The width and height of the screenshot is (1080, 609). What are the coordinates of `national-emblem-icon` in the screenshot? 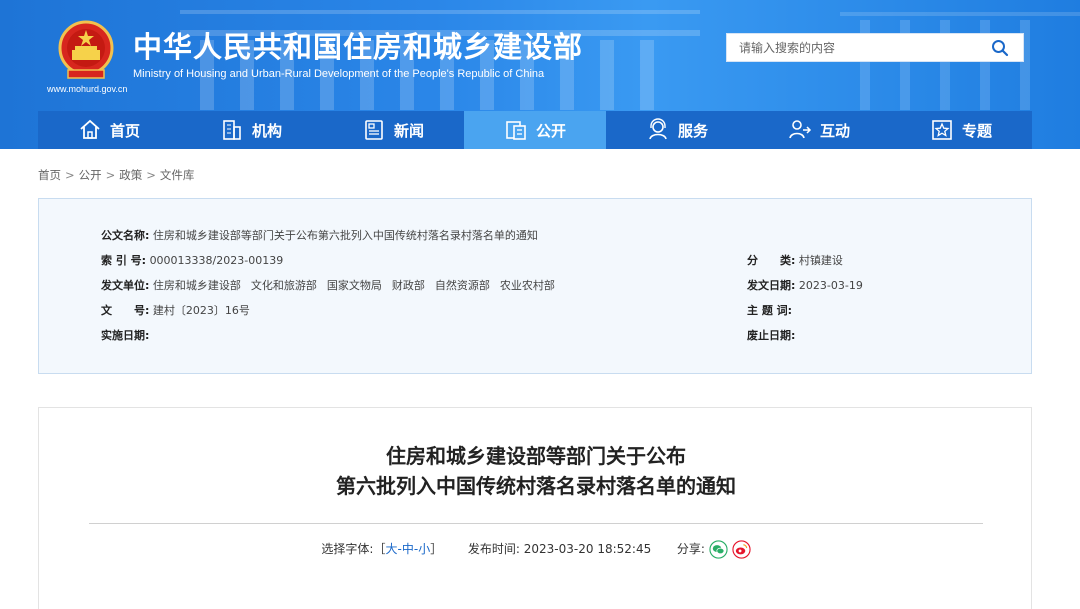 It's located at (86, 49).